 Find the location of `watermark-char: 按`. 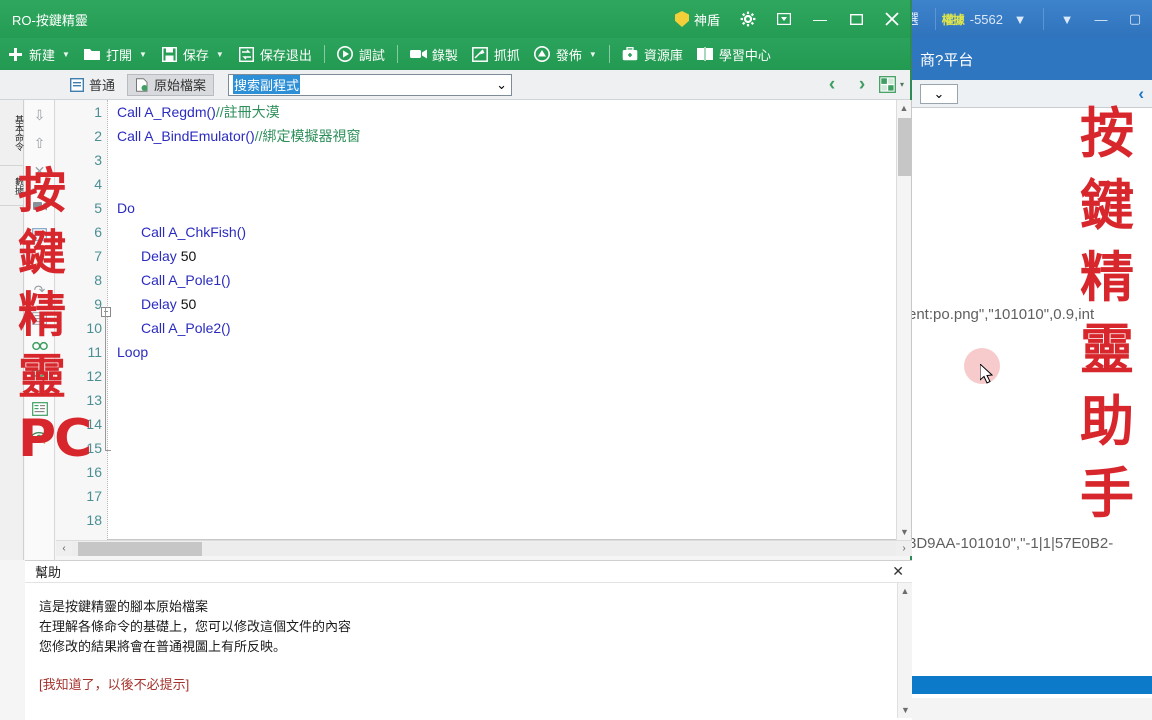

watermark-char: 按 is located at coordinates (1107, 133).